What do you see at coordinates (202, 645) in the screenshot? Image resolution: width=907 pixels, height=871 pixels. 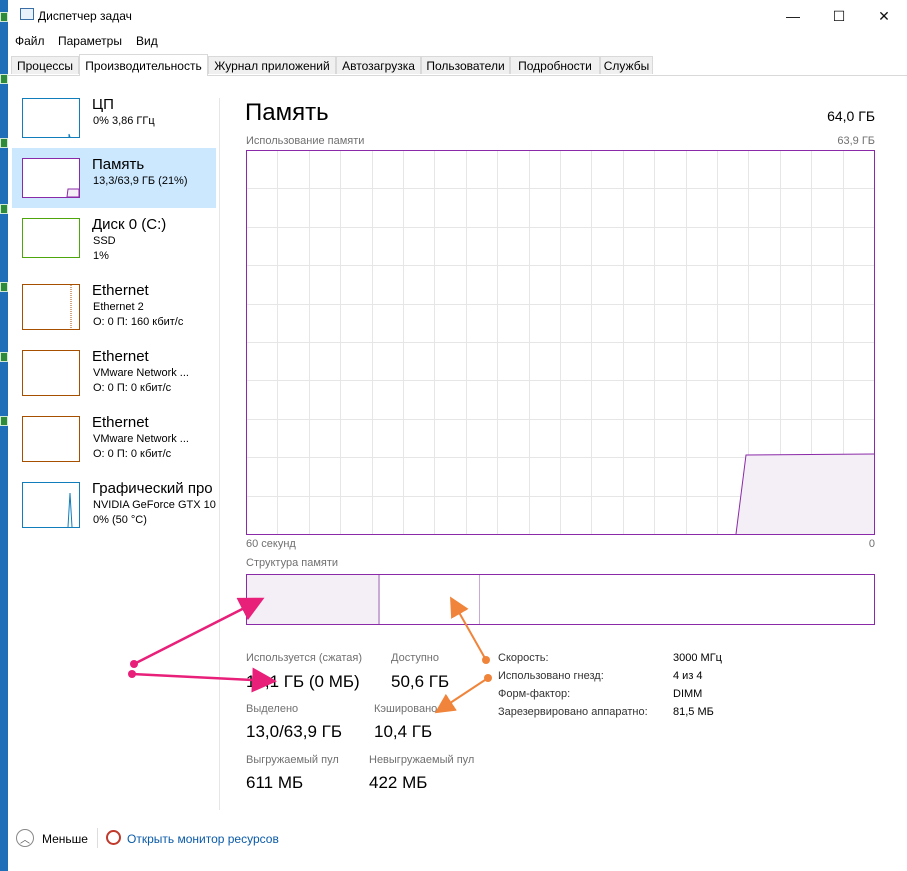 I see `pink-annotation-arrows` at bounding box center [202, 645].